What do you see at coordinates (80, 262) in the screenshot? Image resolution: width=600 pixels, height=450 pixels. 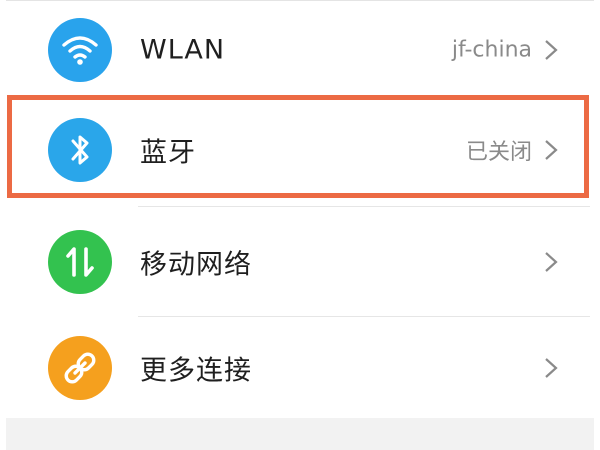 I see `mobile-data-icon` at bounding box center [80, 262].